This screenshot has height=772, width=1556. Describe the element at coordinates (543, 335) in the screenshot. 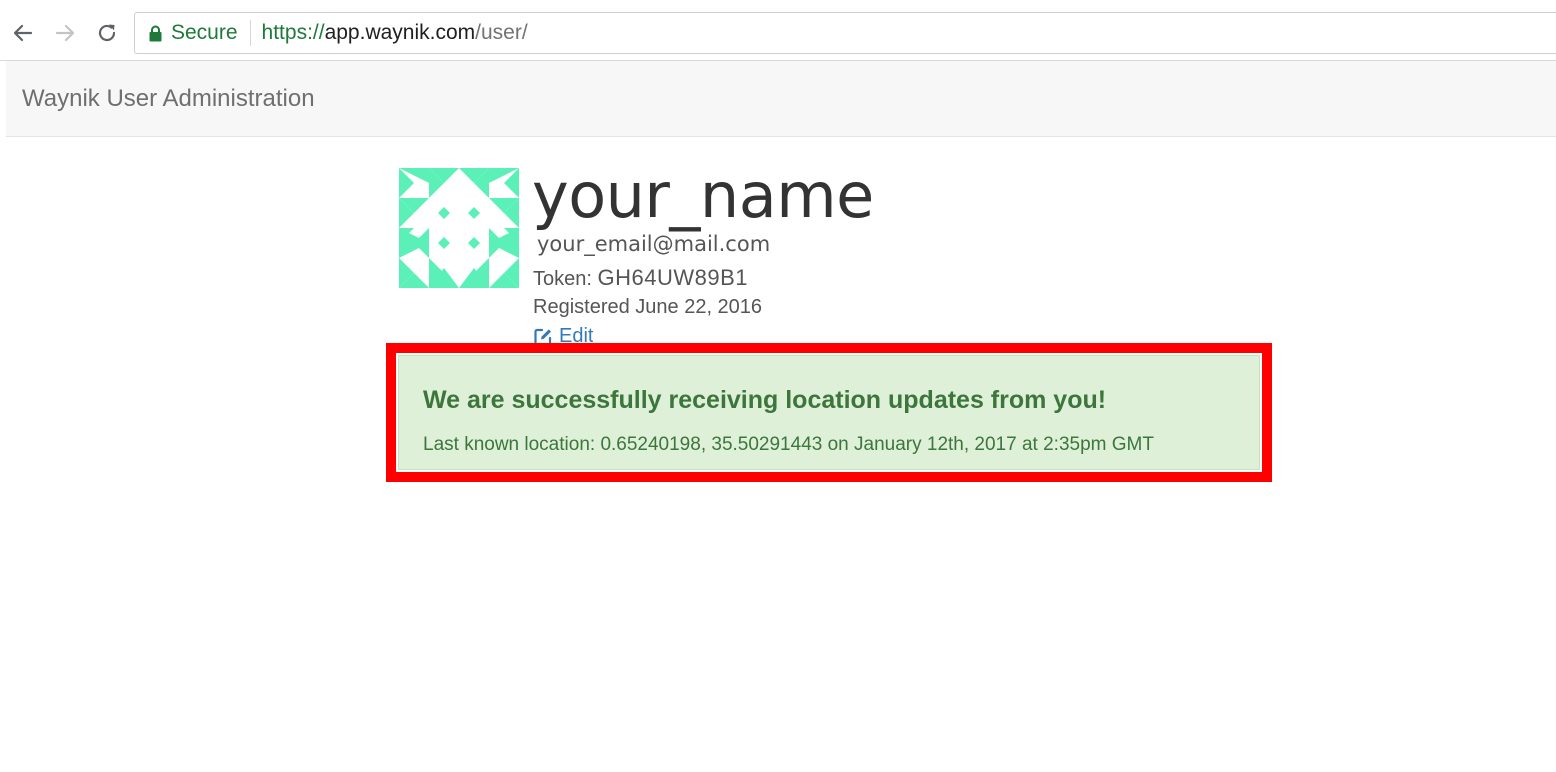

I see `edit-icon` at that location.